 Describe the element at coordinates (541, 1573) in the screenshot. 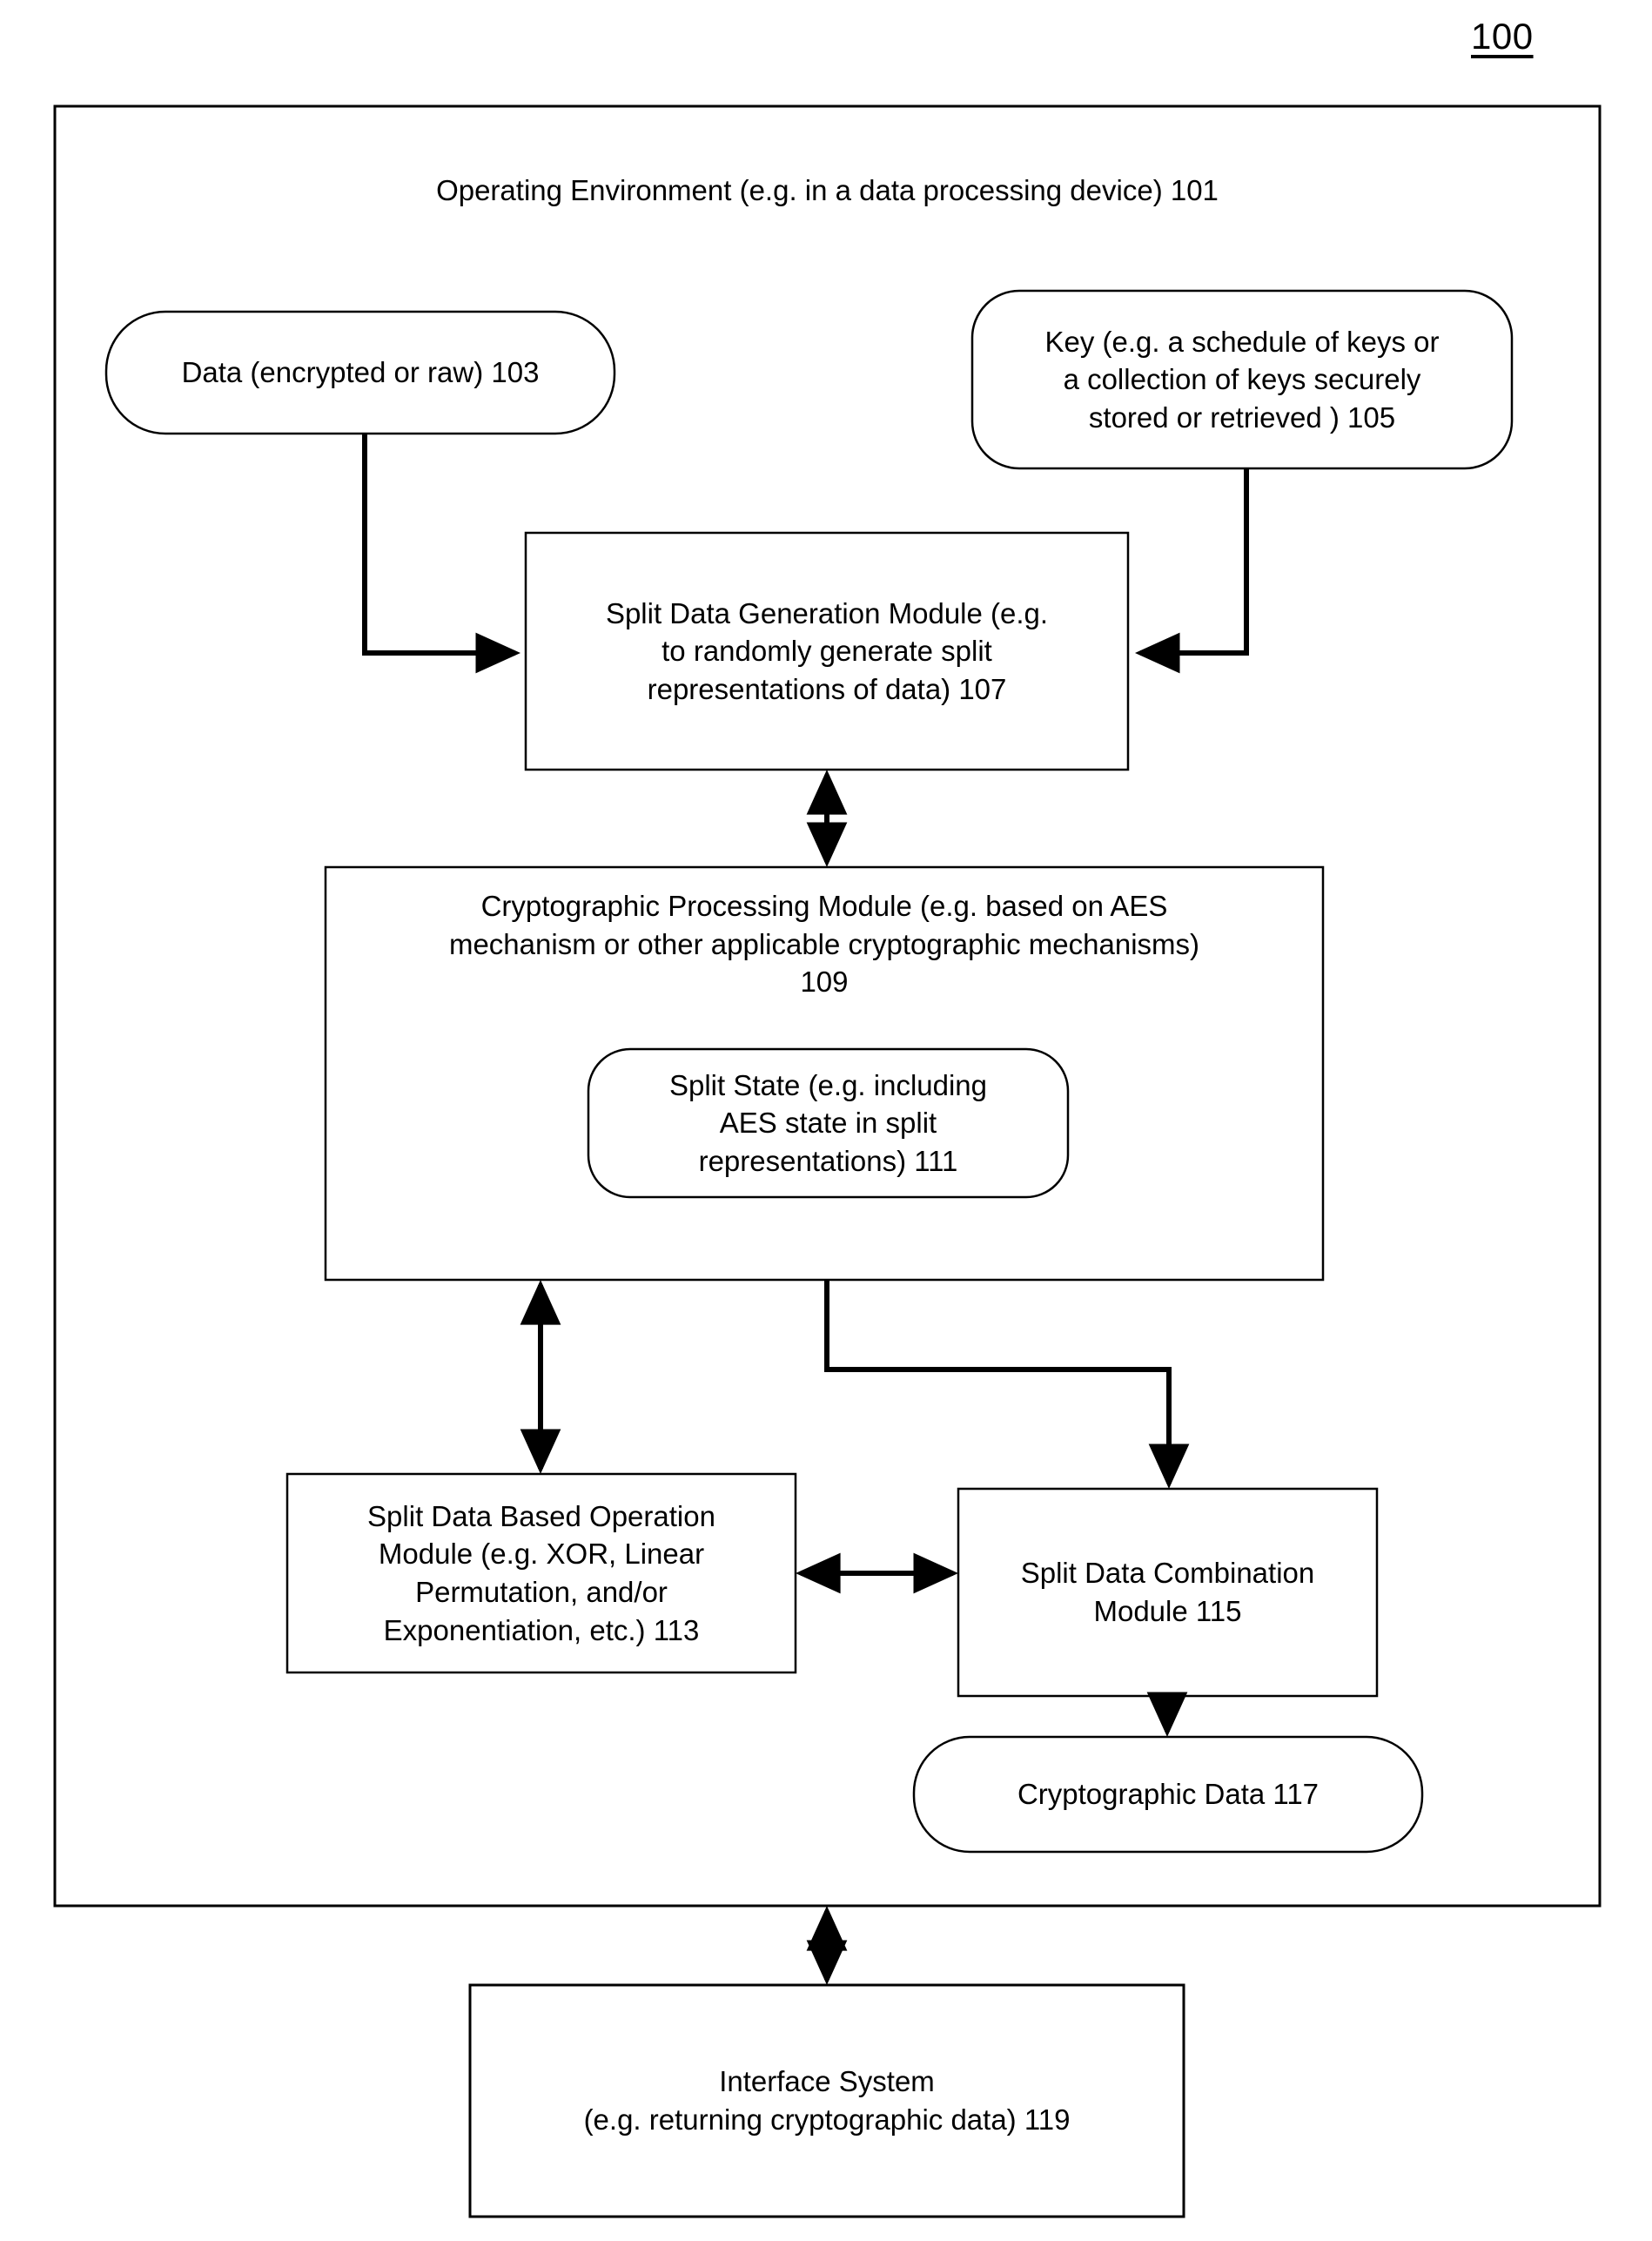

I see `split-data-based-operation-box` at that location.